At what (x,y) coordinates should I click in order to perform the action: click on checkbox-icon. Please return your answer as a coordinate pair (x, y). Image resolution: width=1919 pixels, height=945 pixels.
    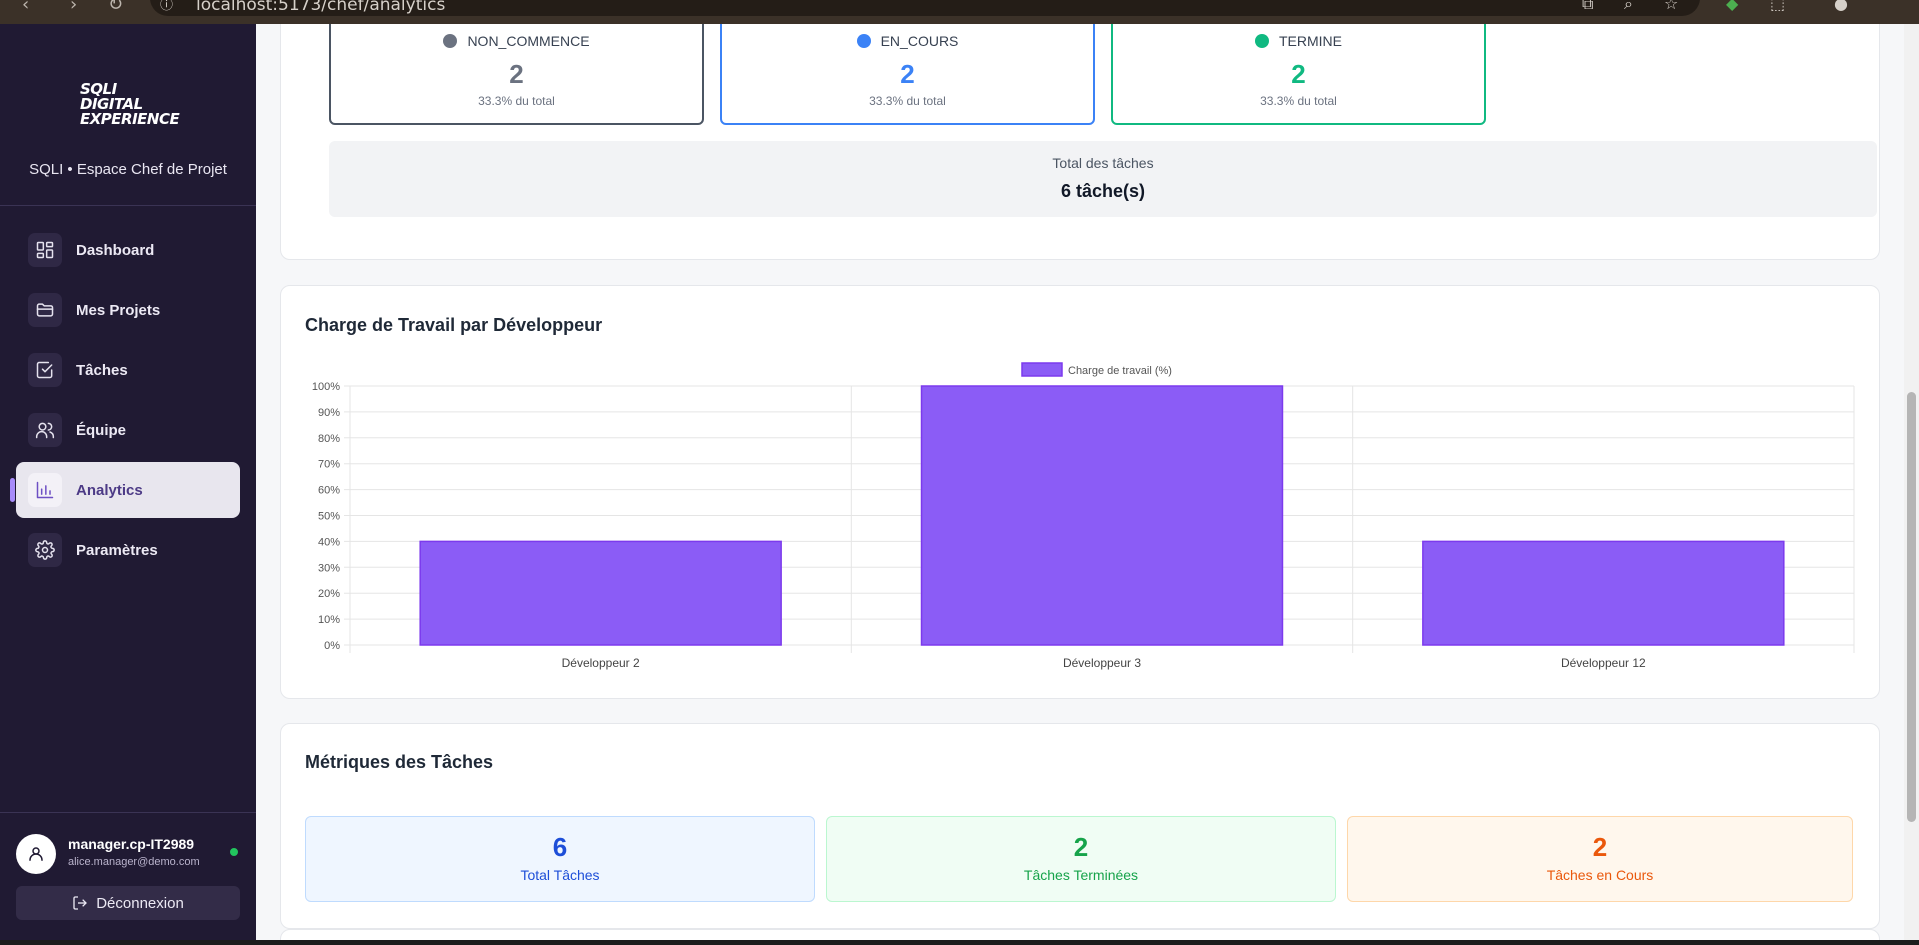
    Looking at the image, I should click on (45, 370).